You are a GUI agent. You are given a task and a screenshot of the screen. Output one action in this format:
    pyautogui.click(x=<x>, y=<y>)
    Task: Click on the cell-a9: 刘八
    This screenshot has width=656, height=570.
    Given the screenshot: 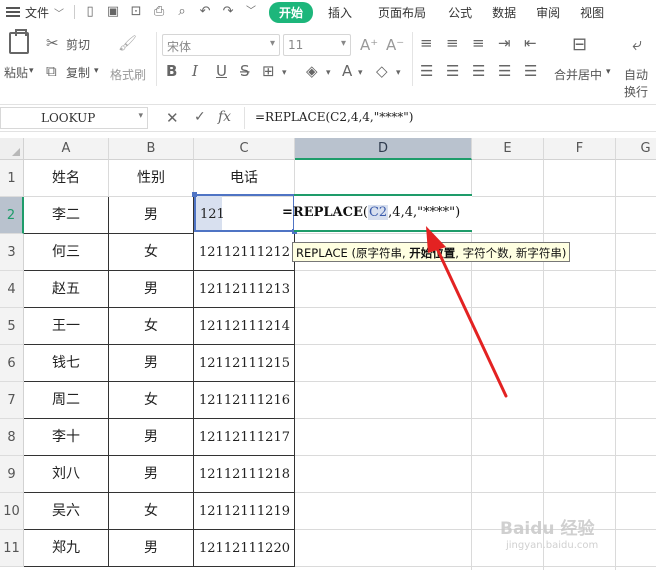 What is the action you would take?
    pyautogui.click(x=66, y=474)
    